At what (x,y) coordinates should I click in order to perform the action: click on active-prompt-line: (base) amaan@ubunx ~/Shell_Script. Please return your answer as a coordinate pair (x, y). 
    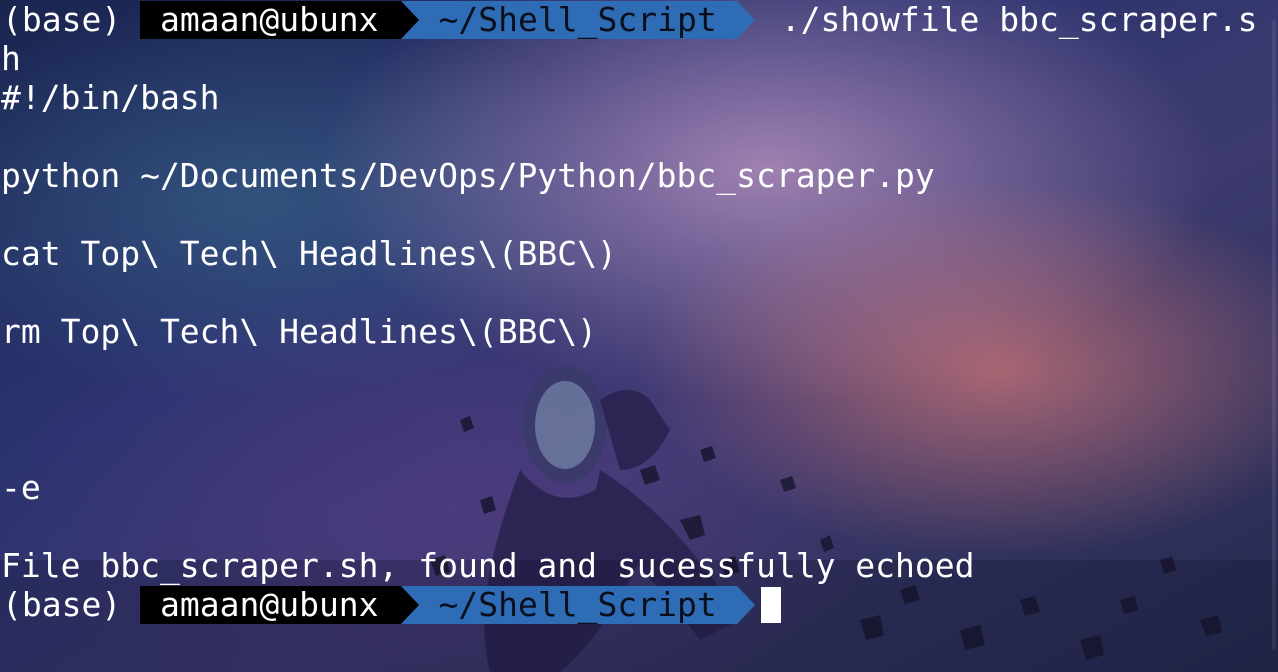
    Looking at the image, I should click on (639, 604).